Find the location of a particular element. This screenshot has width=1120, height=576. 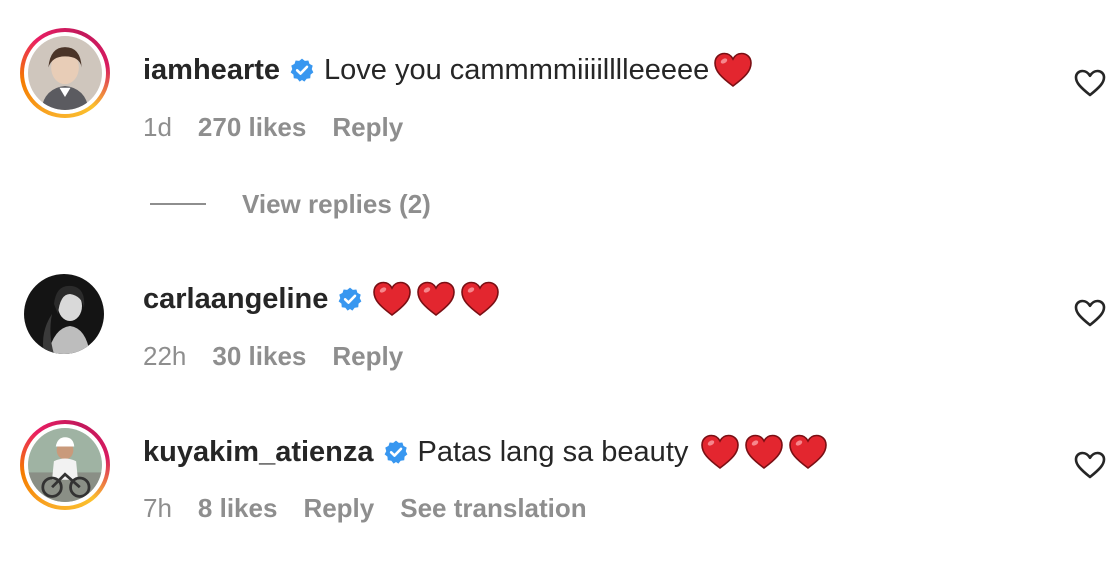

see-translation-button: See translation is located at coordinates (493, 508).